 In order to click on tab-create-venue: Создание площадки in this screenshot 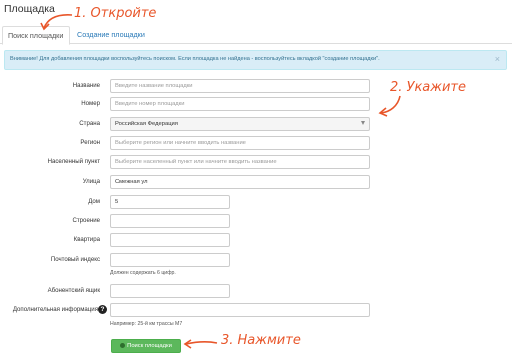, I will do `click(111, 35)`.